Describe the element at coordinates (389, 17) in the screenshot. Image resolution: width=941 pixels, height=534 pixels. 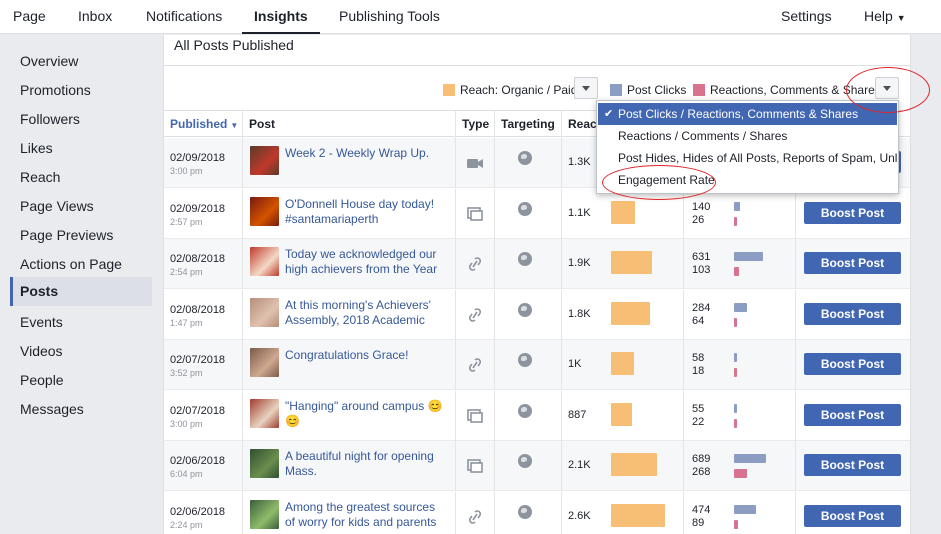
I see `nav-tab-publishing-tools: Publishing Tools` at that location.